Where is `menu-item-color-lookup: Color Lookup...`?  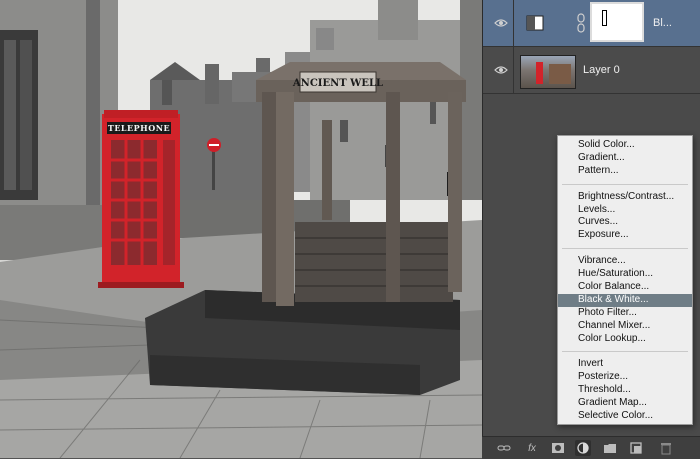
menu-item-color-lookup: Color Lookup... is located at coordinates (625, 339).